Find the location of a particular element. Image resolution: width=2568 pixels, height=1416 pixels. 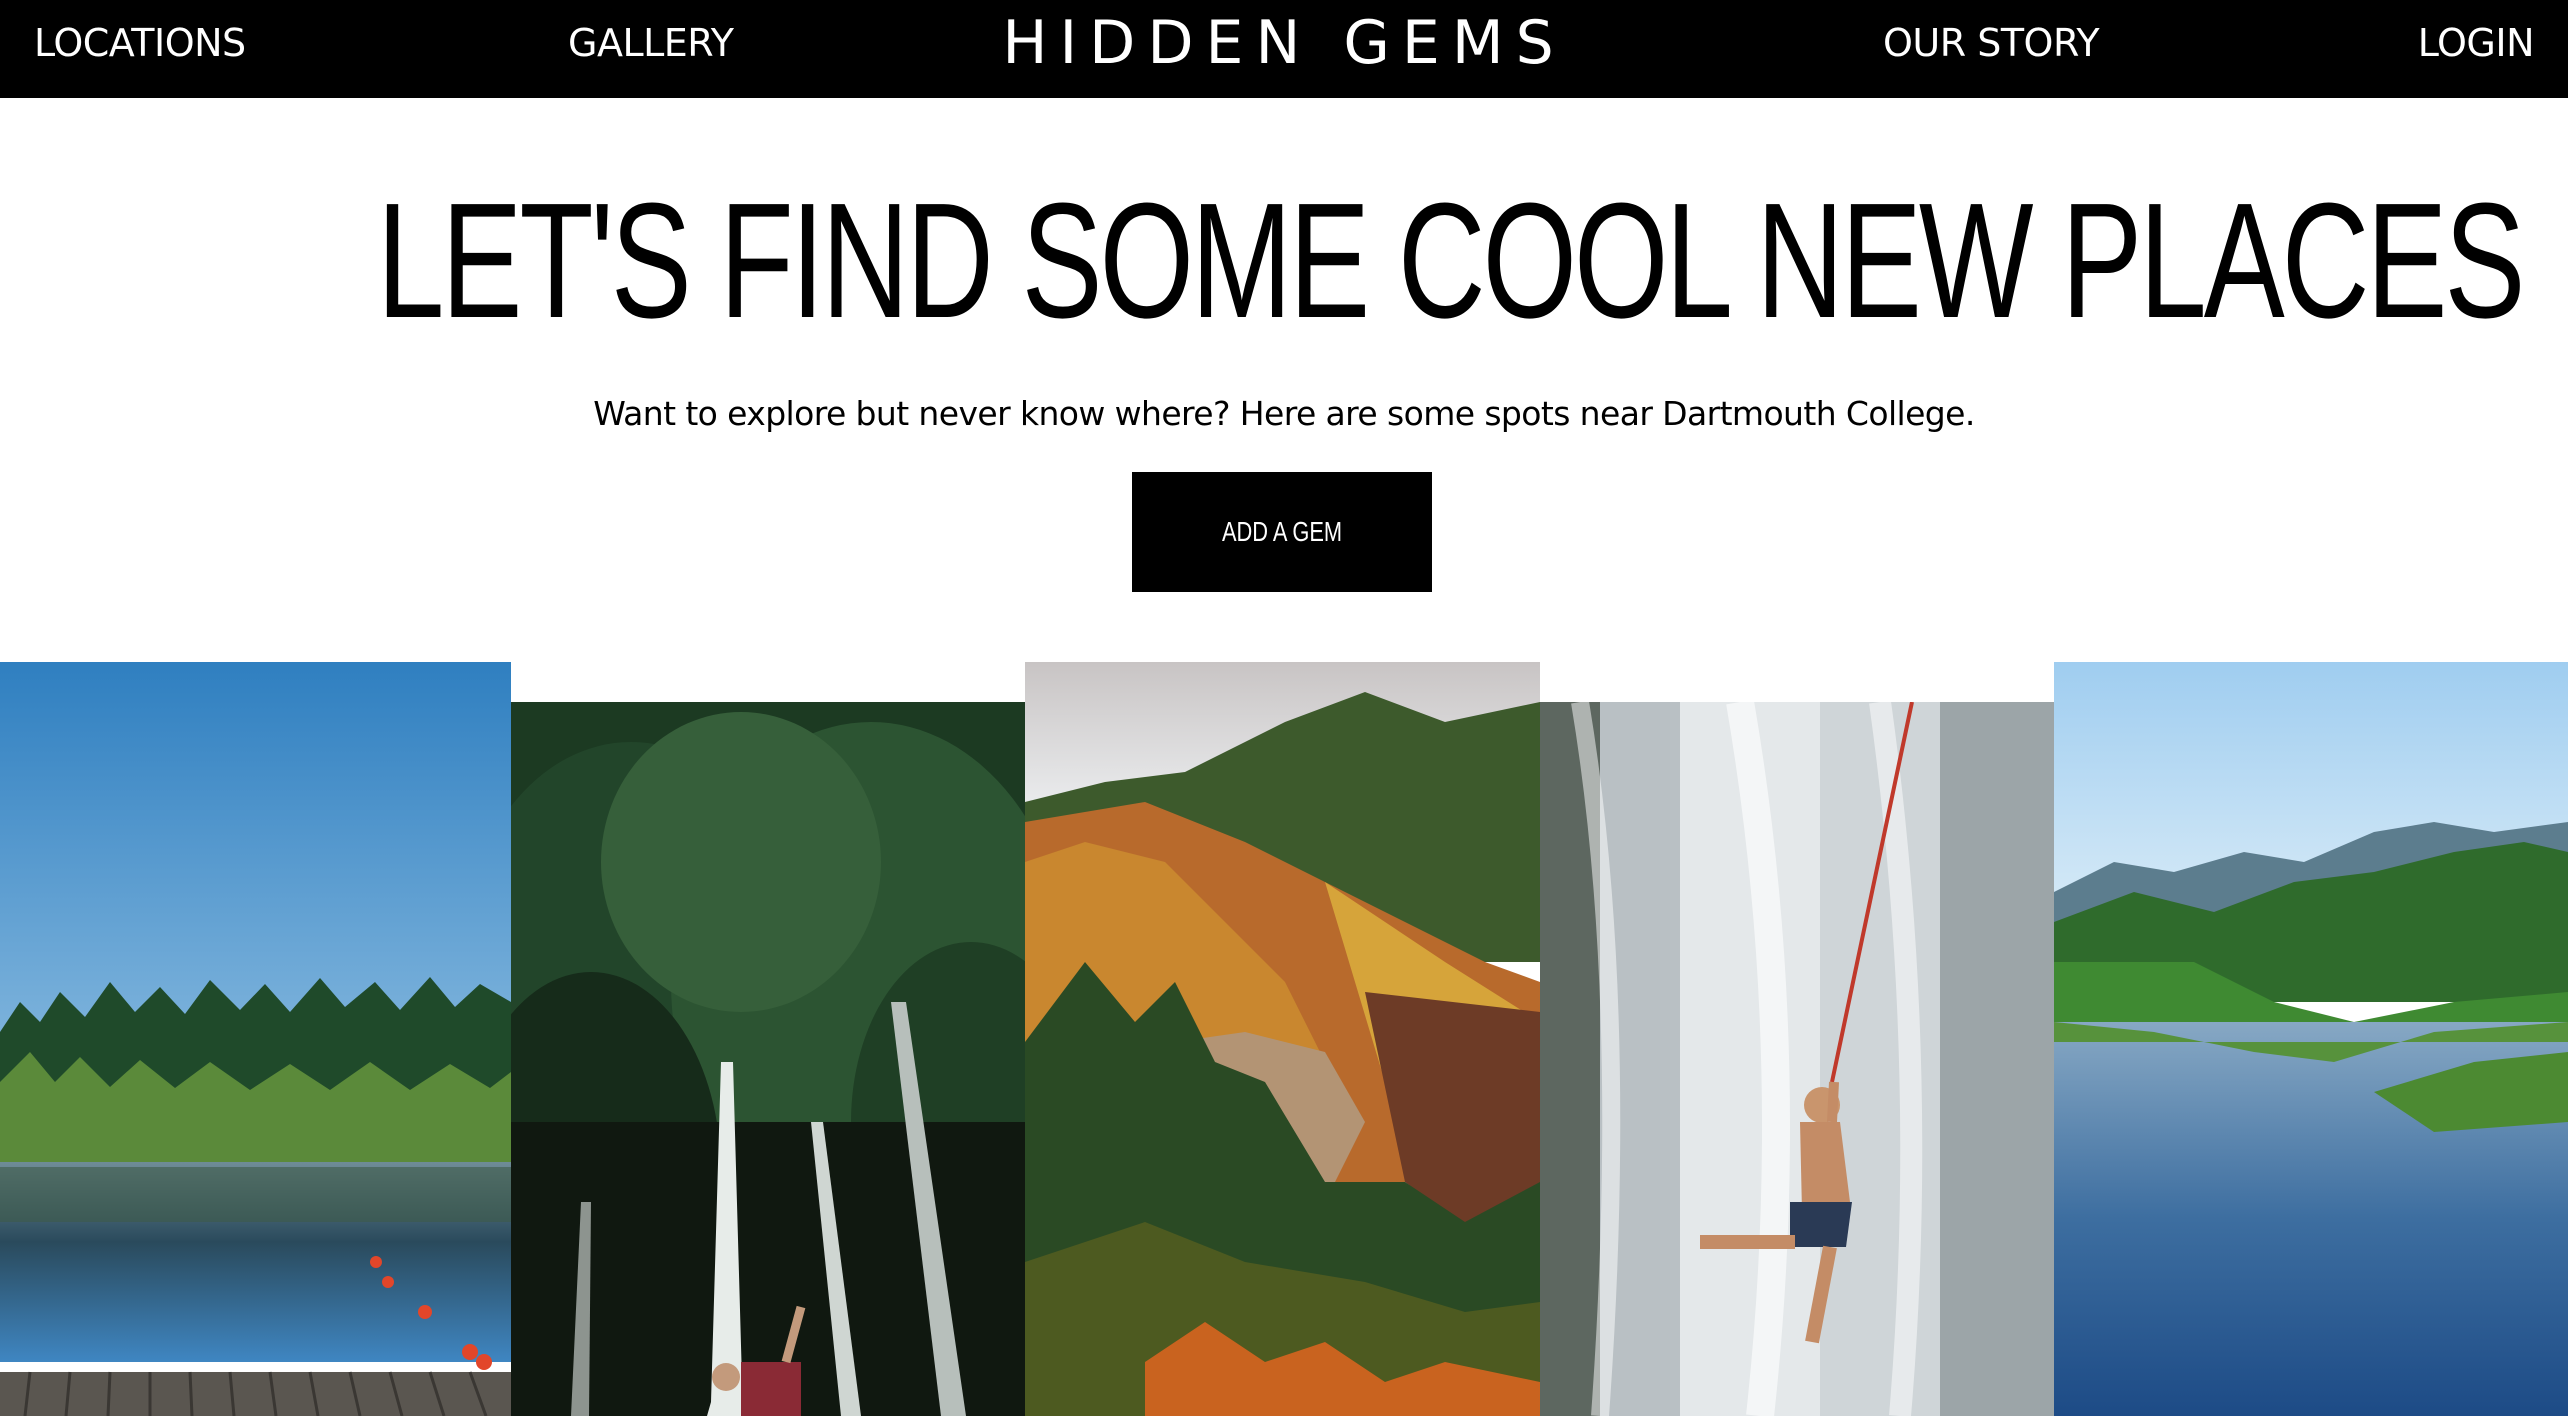

nav-link-our-story: OUR STORY is located at coordinates (1991, 43).